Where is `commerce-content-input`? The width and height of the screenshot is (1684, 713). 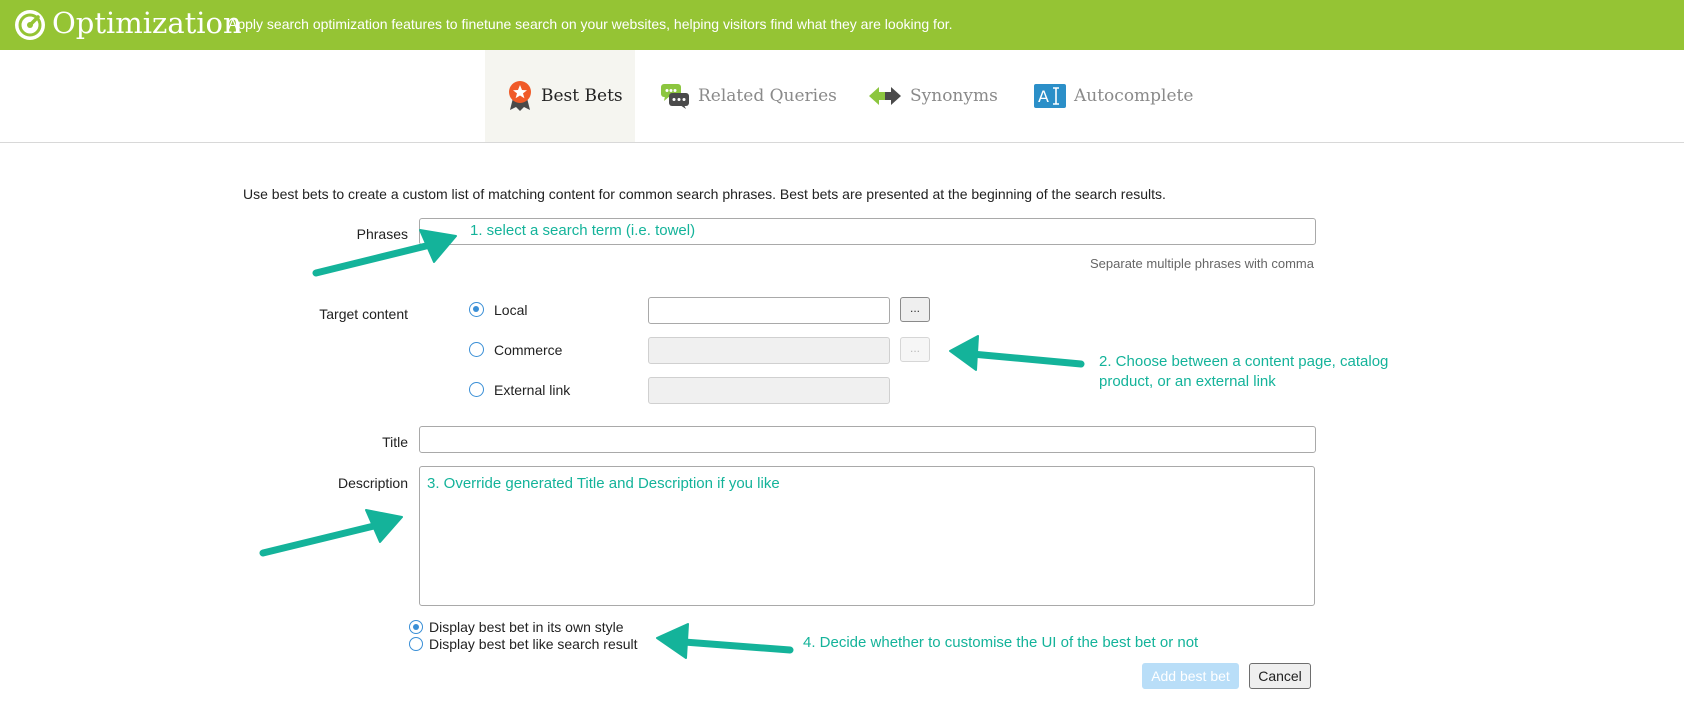
commerce-content-input is located at coordinates (769, 350).